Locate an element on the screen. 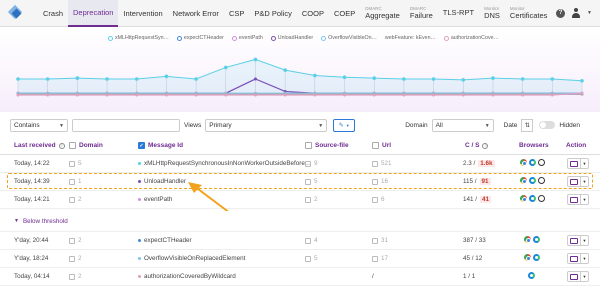 This screenshot has height=294, width=600. col-domain-checkbox is located at coordinates (72, 145).